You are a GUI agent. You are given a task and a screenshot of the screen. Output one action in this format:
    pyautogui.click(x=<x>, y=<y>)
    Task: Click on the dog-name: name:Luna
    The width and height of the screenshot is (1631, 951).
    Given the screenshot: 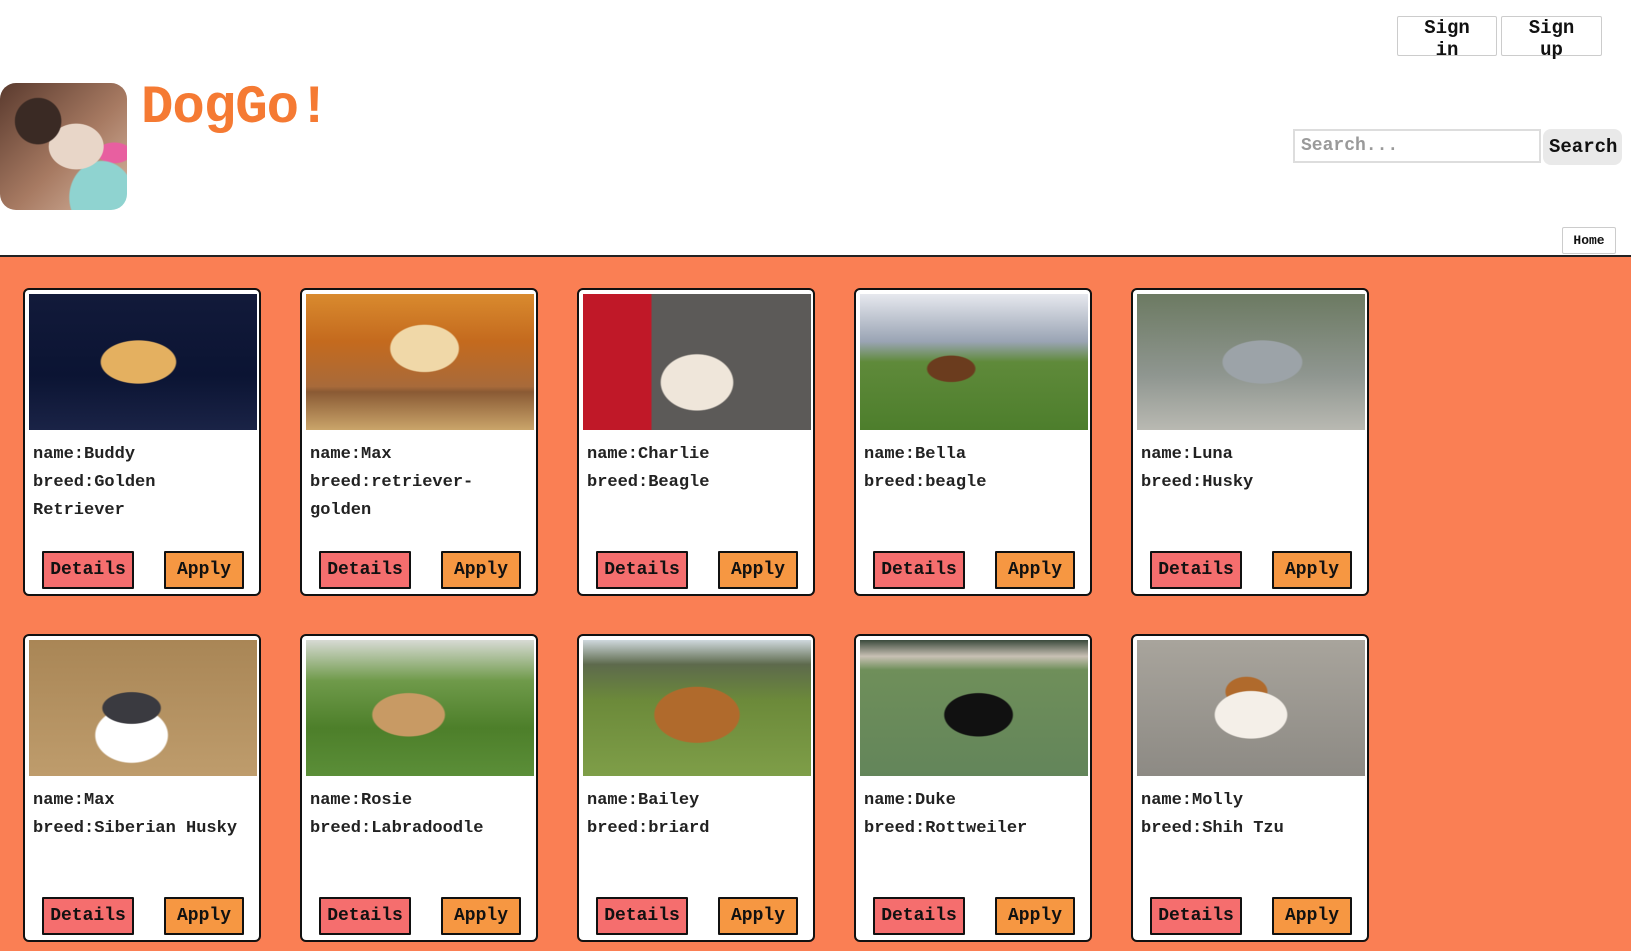 What is the action you would take?
    pyautogui.click(x=1187, y=454)
    